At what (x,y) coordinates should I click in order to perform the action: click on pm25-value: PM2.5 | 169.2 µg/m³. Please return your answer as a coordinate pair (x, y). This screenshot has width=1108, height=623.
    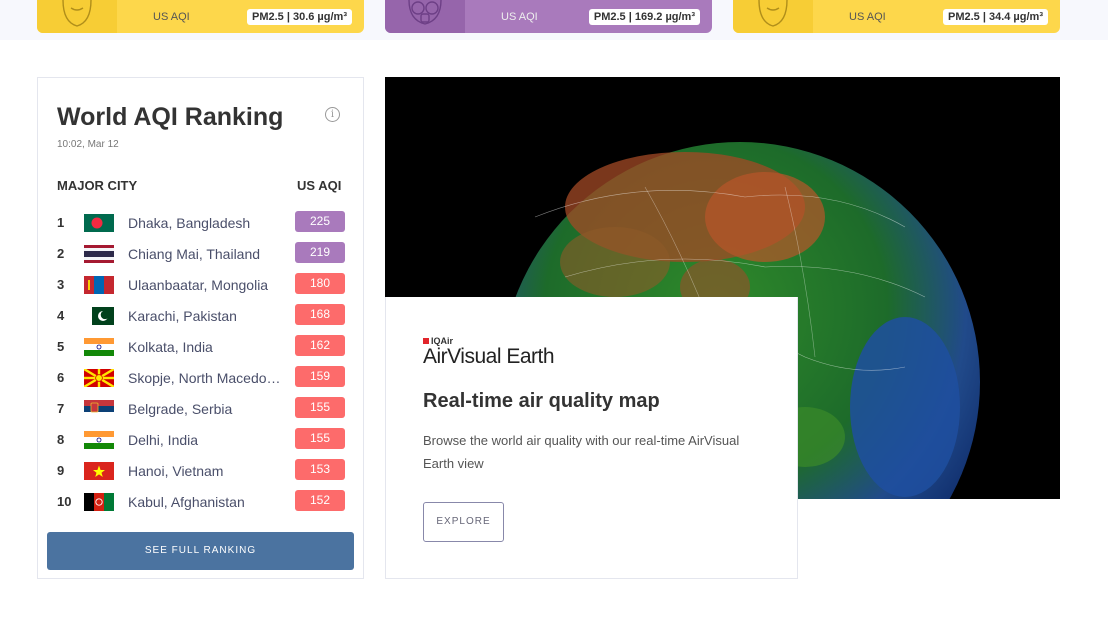
    Looking at the image, I should click on (644, 16).